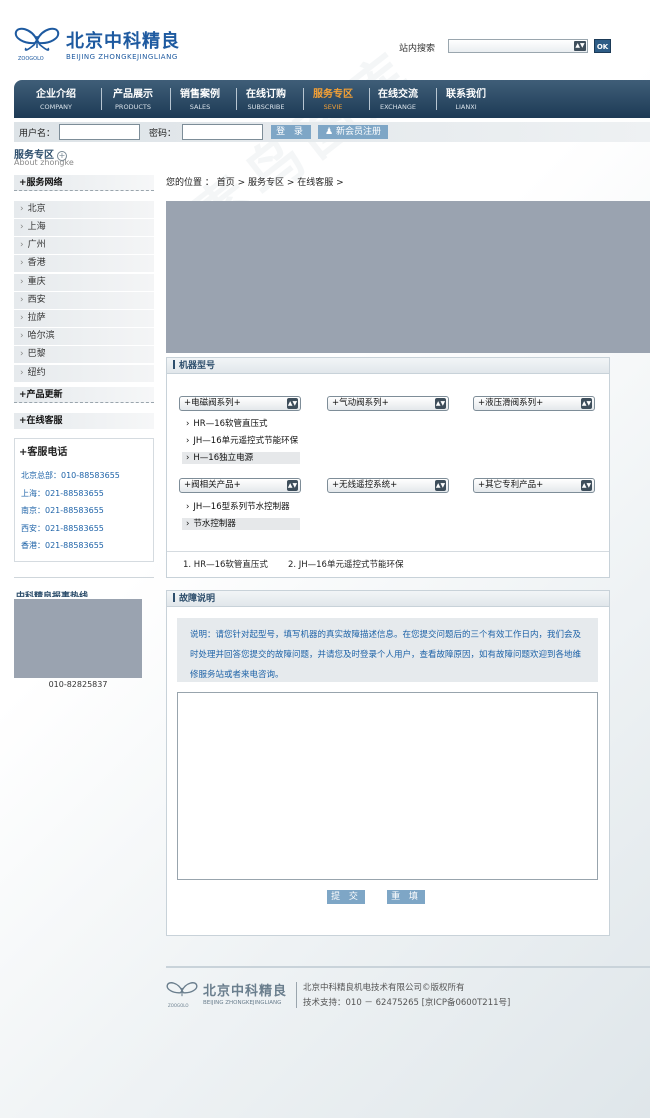 Image resolution: width=650 pixels, height=1118 pixels. Describe the element at coordinates (163, 134) in the screenshot. I see `password-label: 密码：` at that location.